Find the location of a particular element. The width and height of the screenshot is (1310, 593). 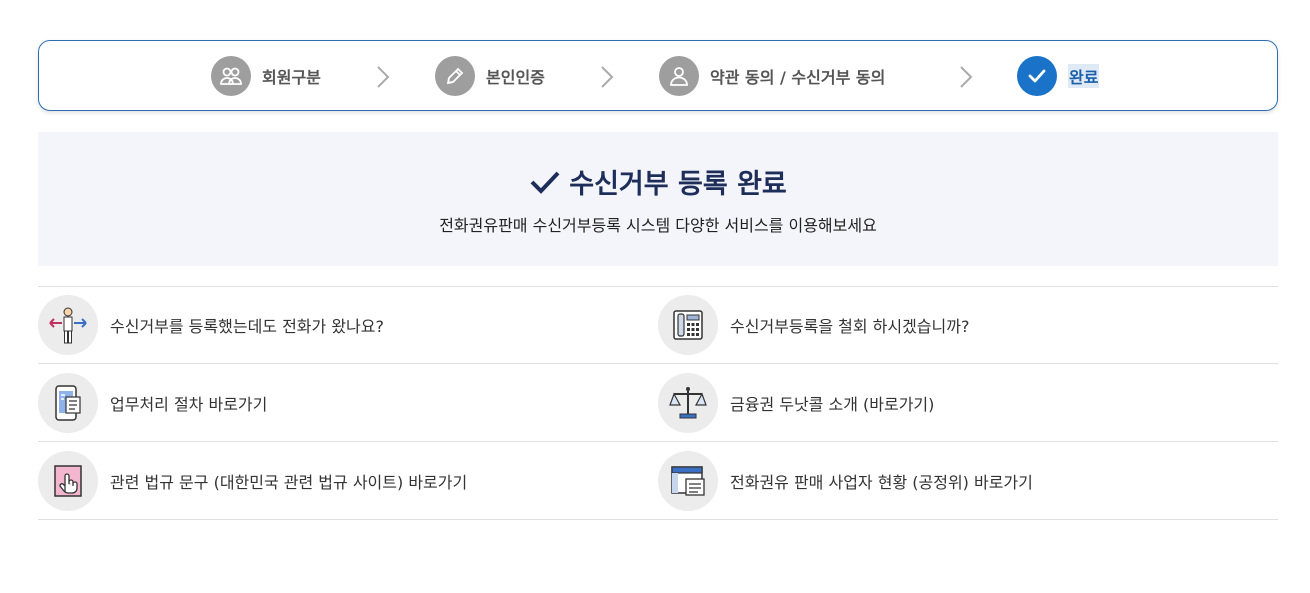

link-related-laws: 관련 법규 문구 (대한민국 관련 법규 사이트) 바로가기 is located at coordinates (348, 481).